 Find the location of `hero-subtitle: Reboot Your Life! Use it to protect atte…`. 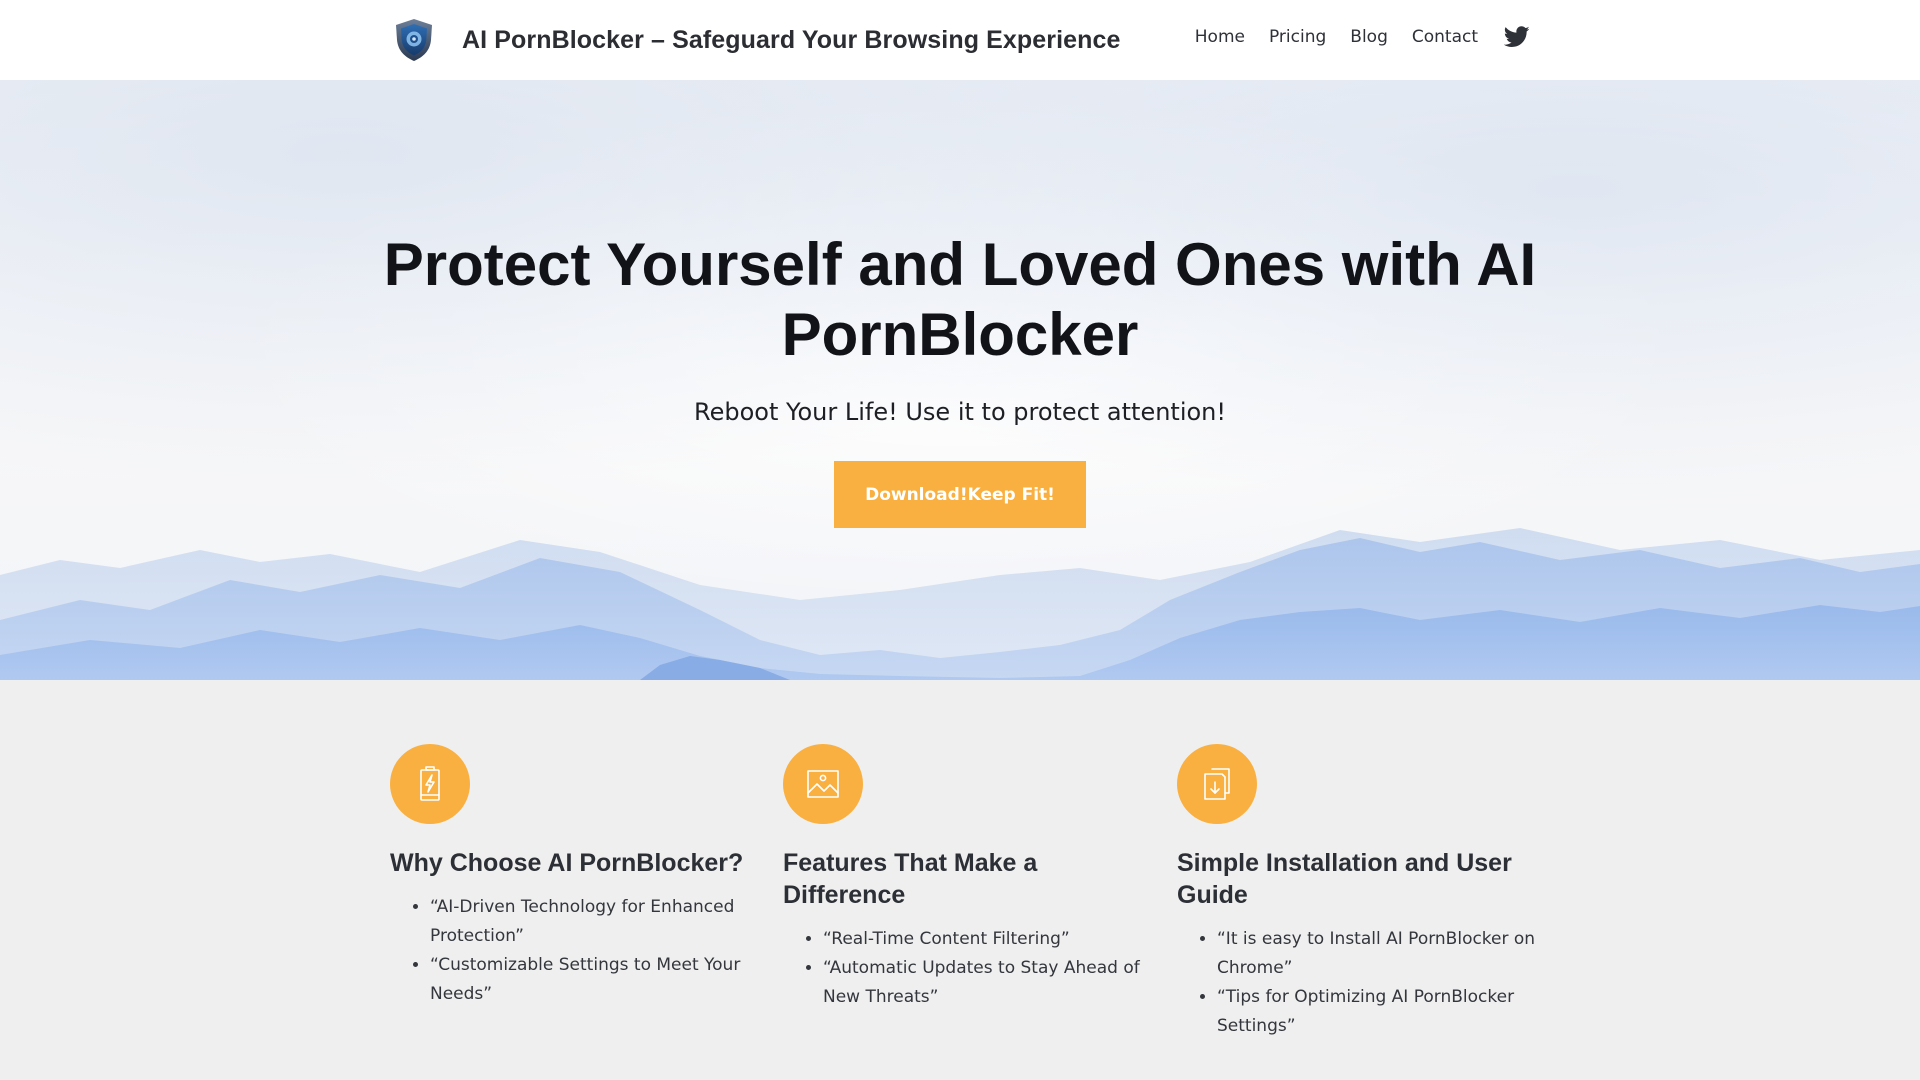

hero-subtitle: Reboot Your Life! Use it to protect atte… is located at coordinates (960, 412).